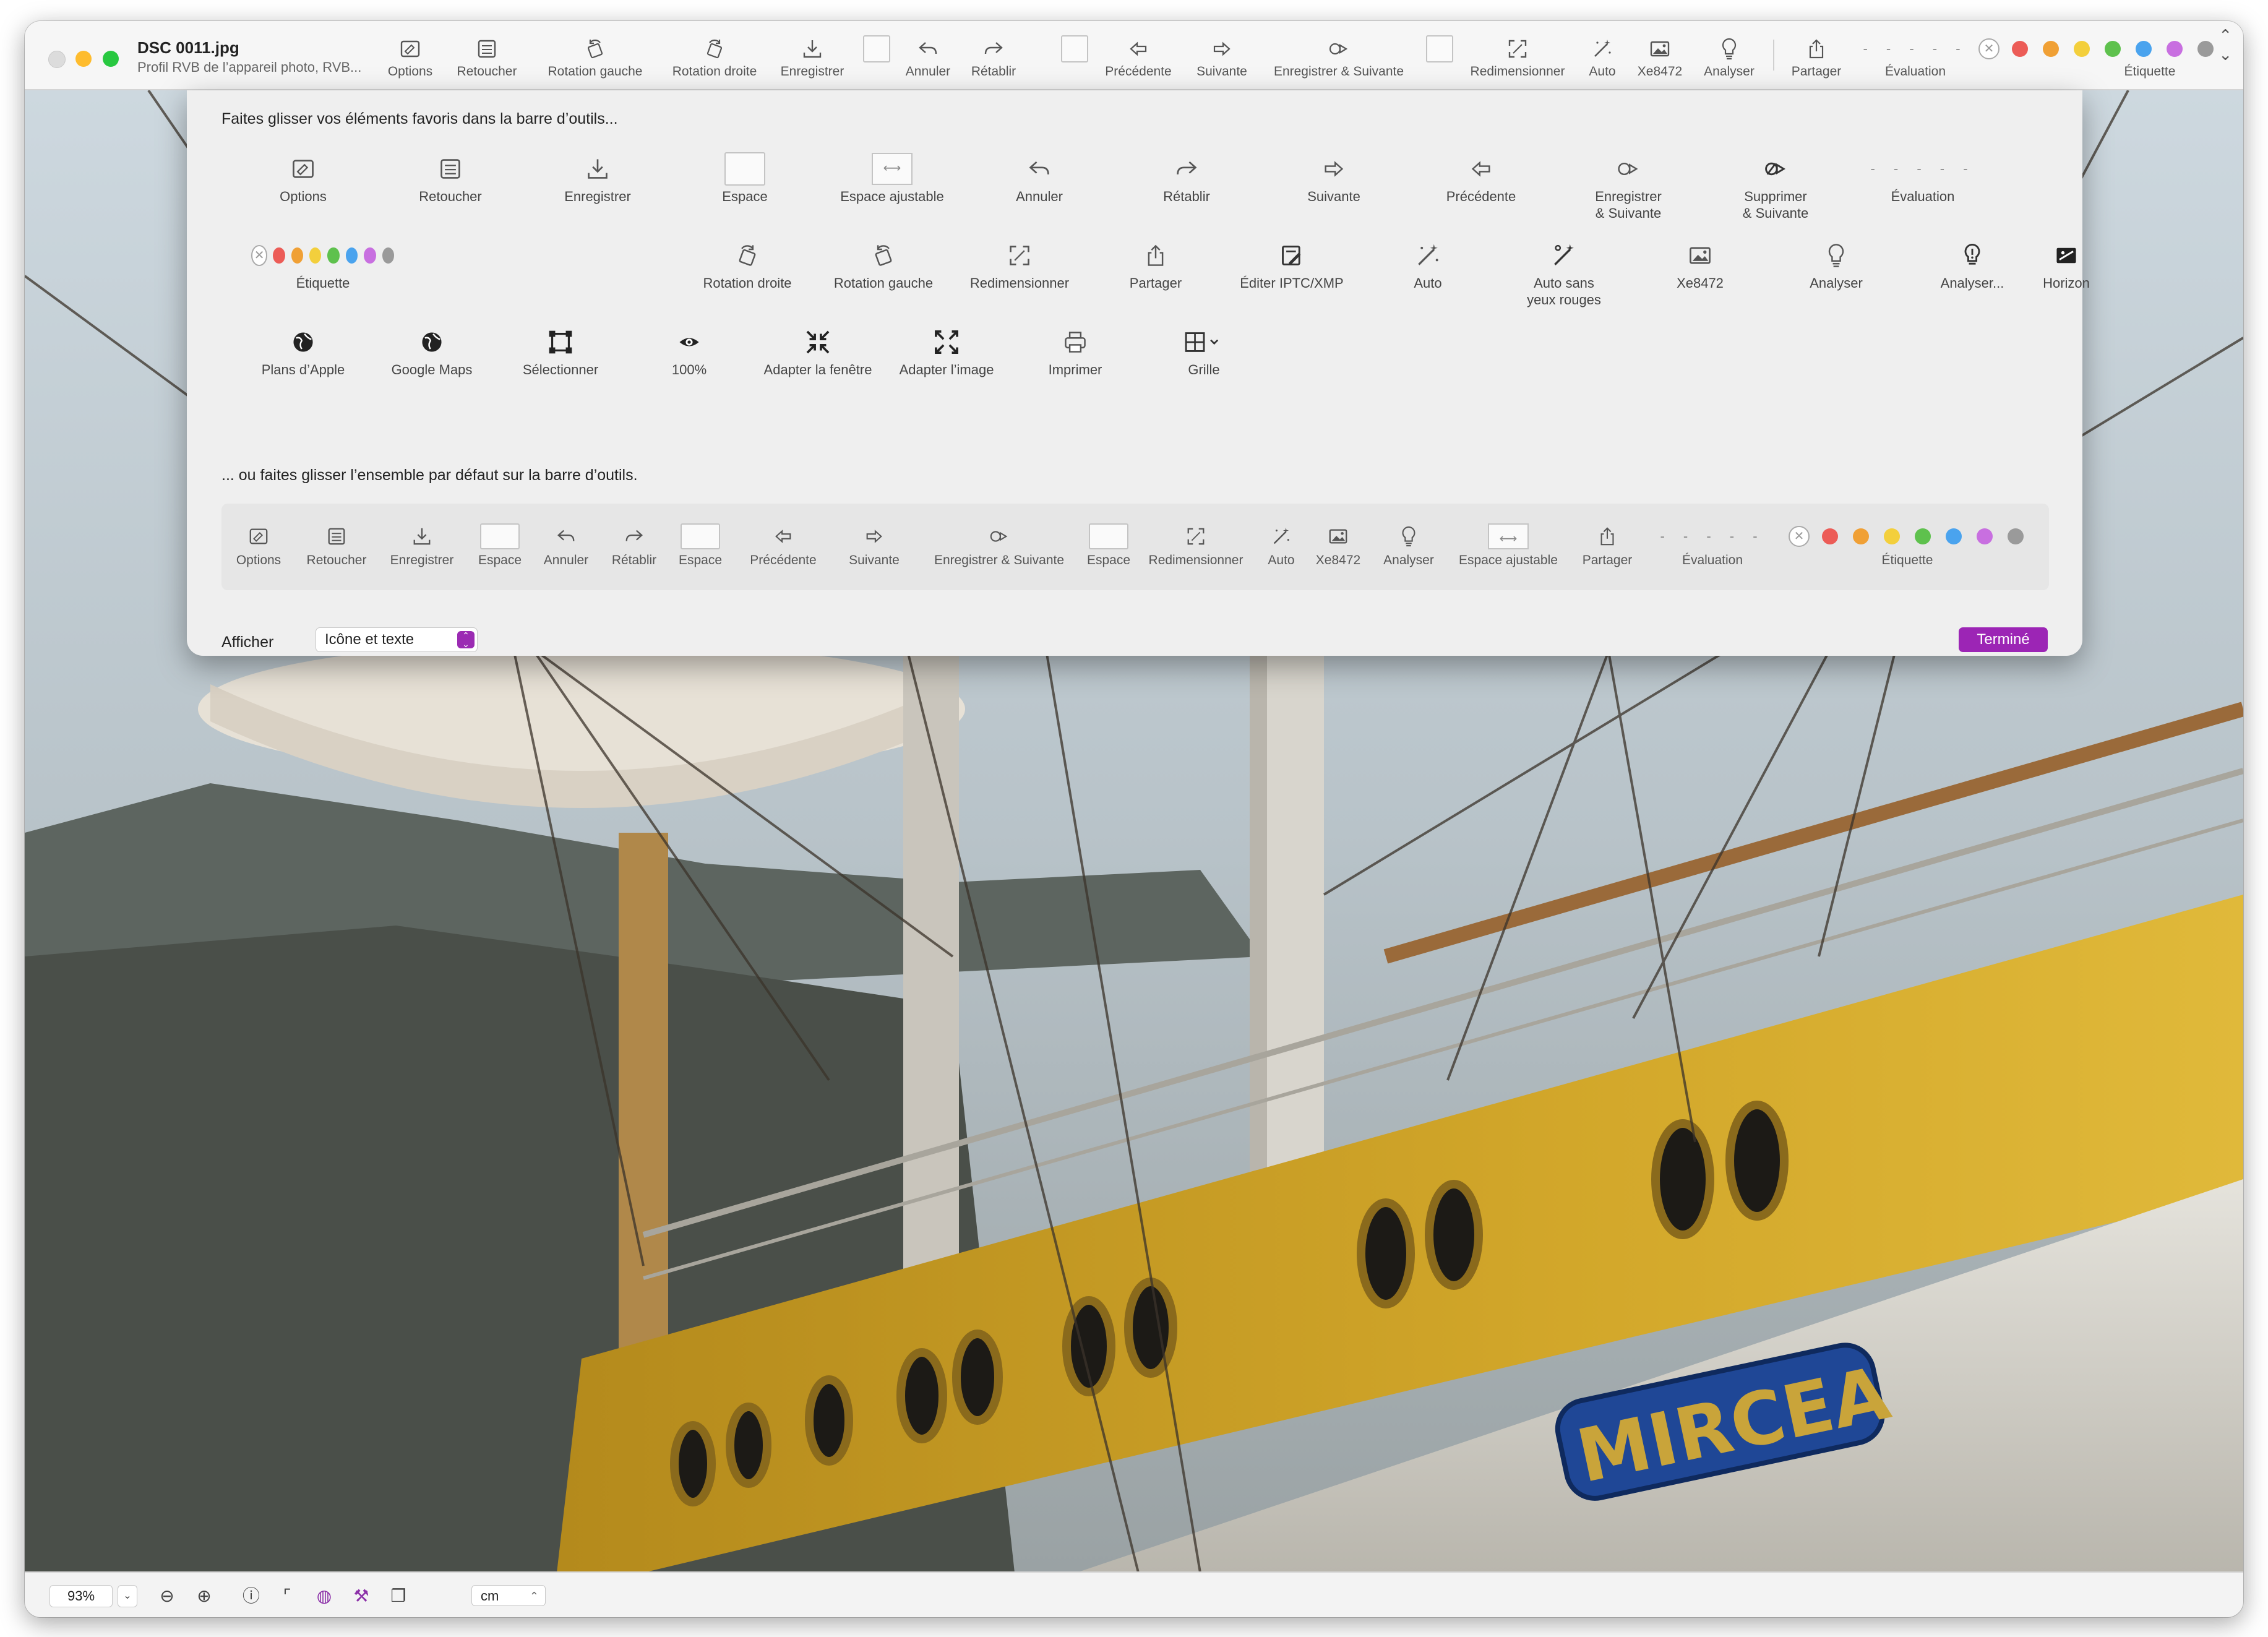 This screenshot has width=2268, height=1637. I want to click on share-icon, so click(1156, 255).